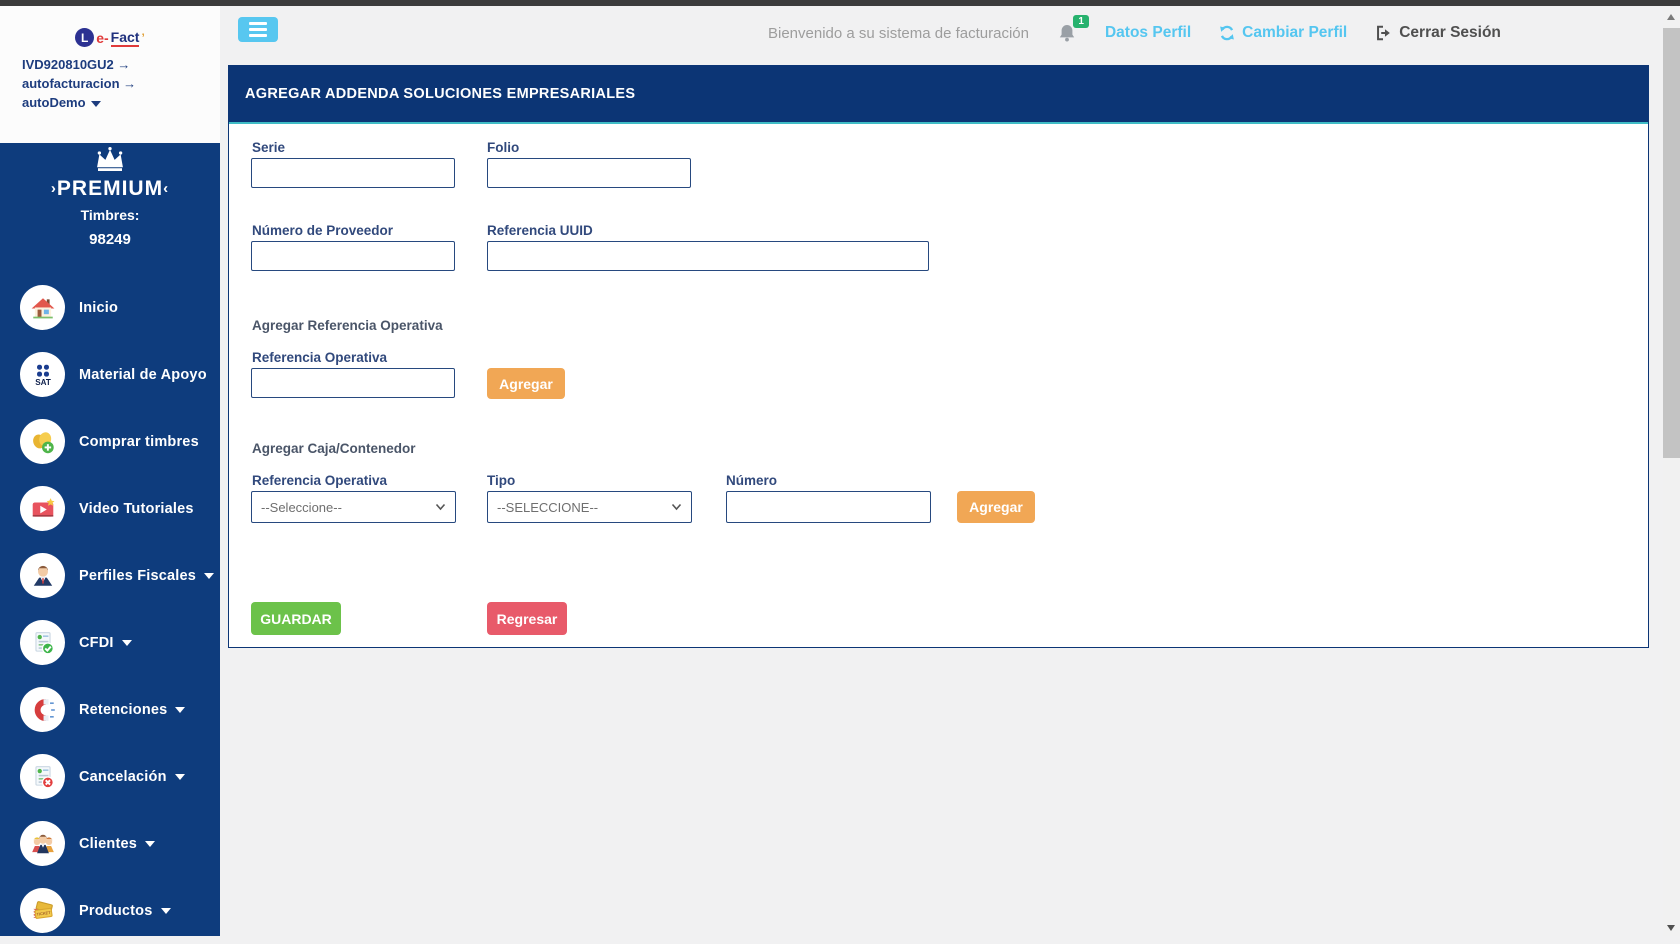  Describe the element at coordinates (123, 776) in the screenshot. I see `sidebar-item-label: Cancelación` at that location.